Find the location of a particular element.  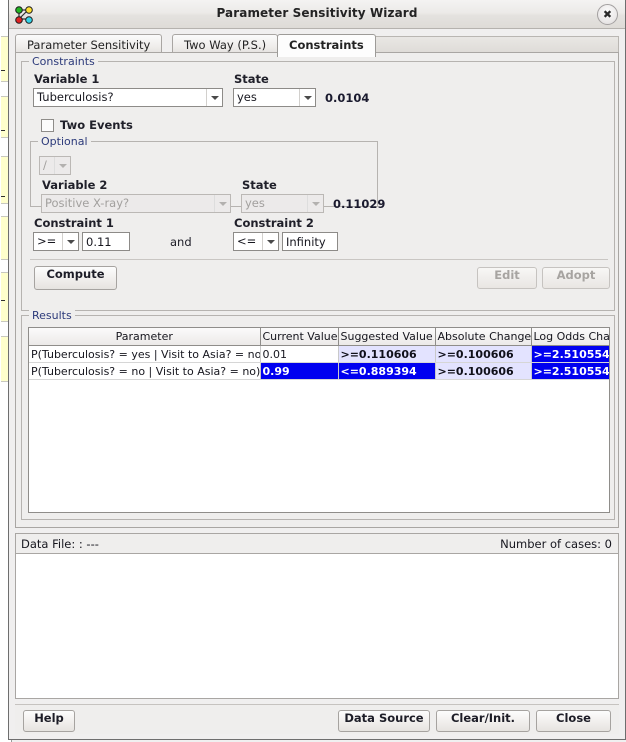

optional-groupbox-legend: Optional is located at coordinates (64, 141).